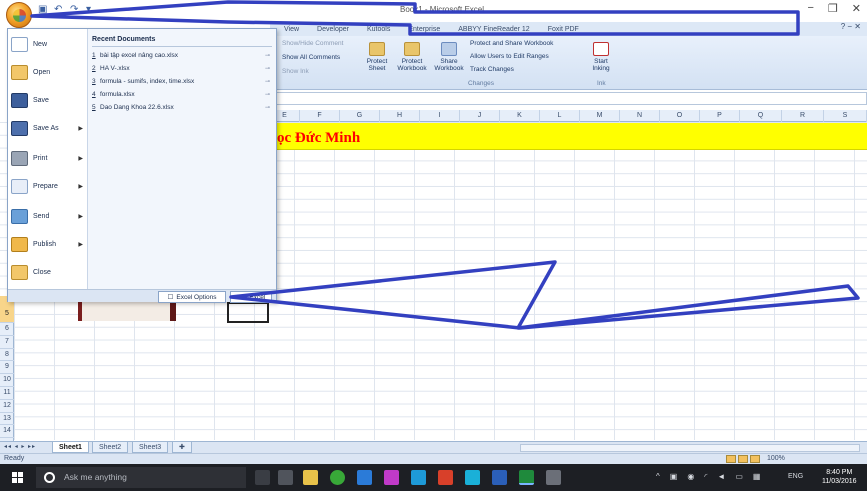 The height and width of the screenshot is (491, 867). What do you see at coordinates (690, 476) in the screenshot?
I see `network-icon: ◉` at bounding box center [690, 476].